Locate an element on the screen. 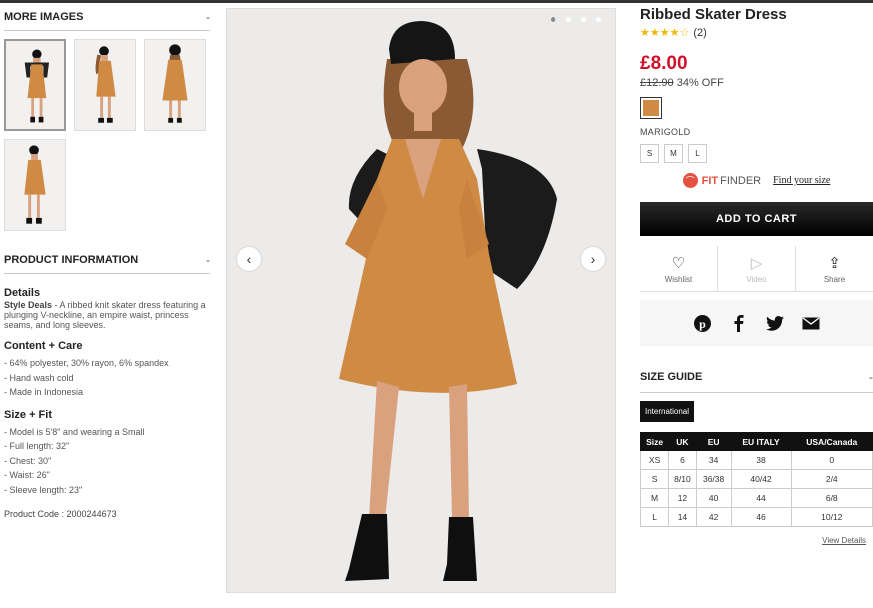 This screenshot has height=608, width=873. table-cell: S is located at coordinates (654, 479).